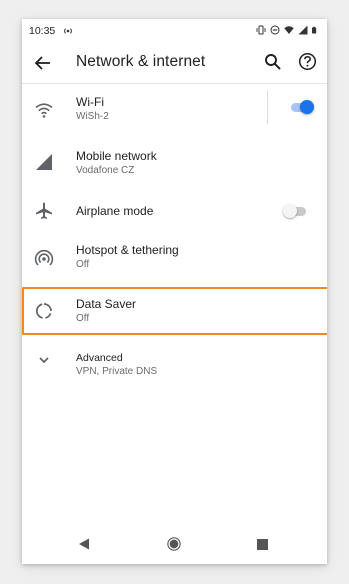 The width and height of the screenshot is (349, 584). What do you see at coordinates (84, 544) in the screenshot?
I see `nav-back-icon` at bounding box center [84, 544].